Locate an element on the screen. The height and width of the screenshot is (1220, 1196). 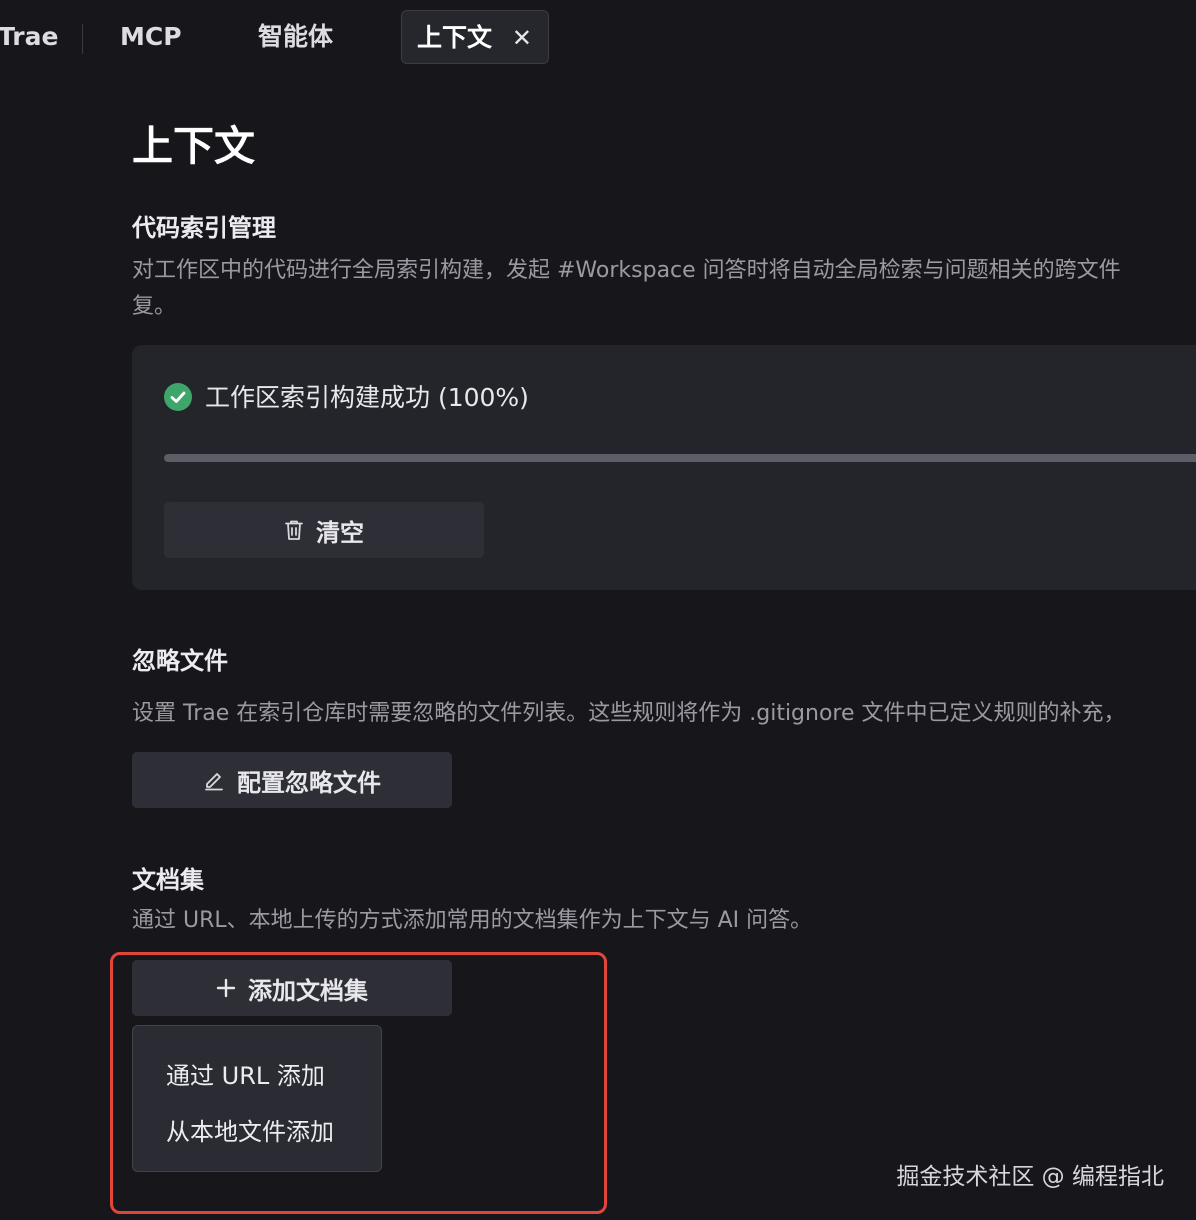
index-progress-fill is located at coordinates (680, 458).